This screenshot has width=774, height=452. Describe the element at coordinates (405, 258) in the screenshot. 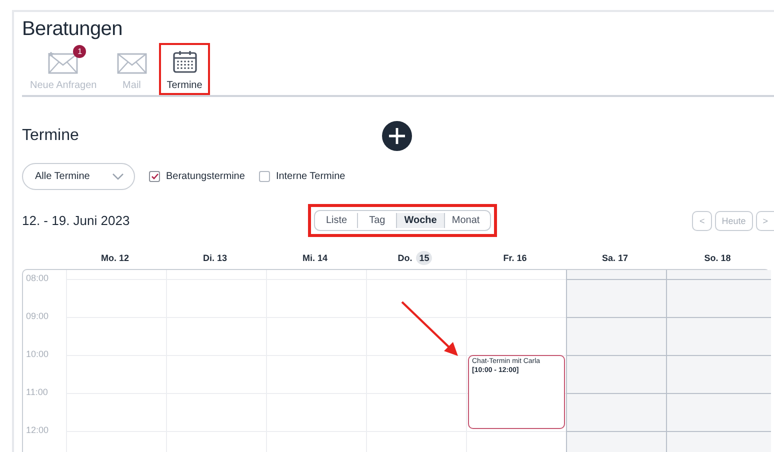

I see `day-header: Do.` at that location.